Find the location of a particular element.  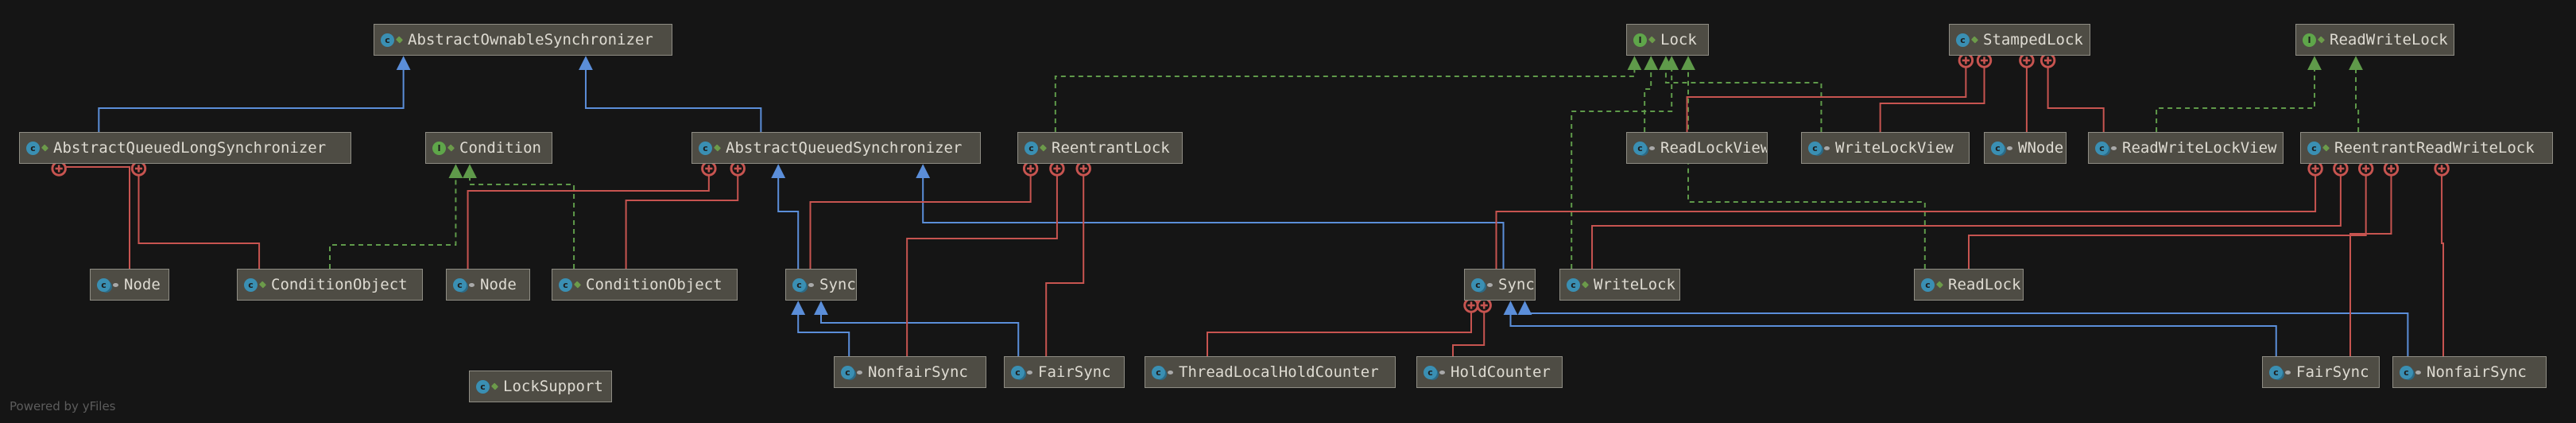

node-label: WriteLock is located at coordinates (1634, 284).